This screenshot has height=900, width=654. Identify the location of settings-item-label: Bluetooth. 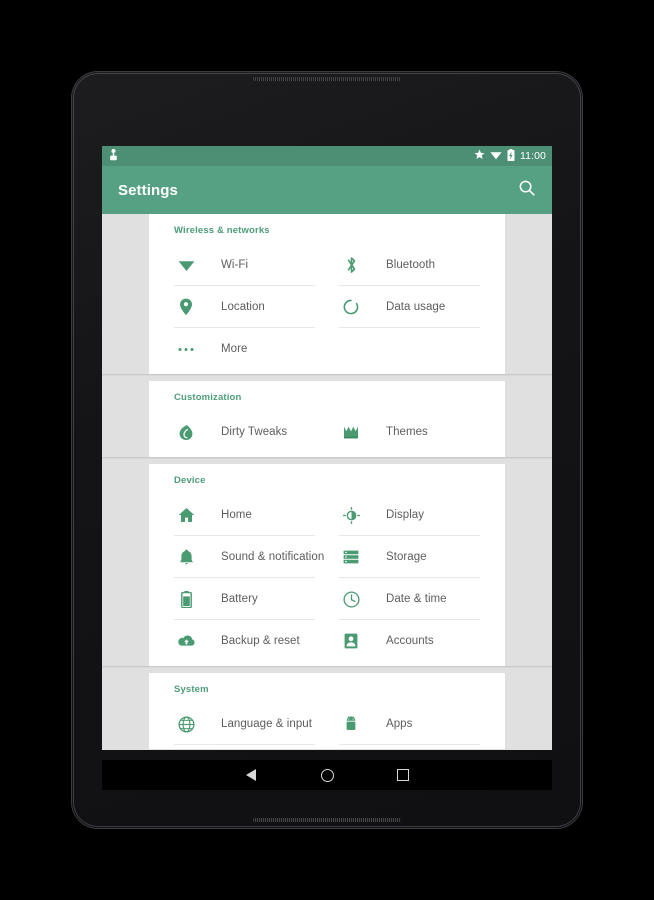
(411, 265).